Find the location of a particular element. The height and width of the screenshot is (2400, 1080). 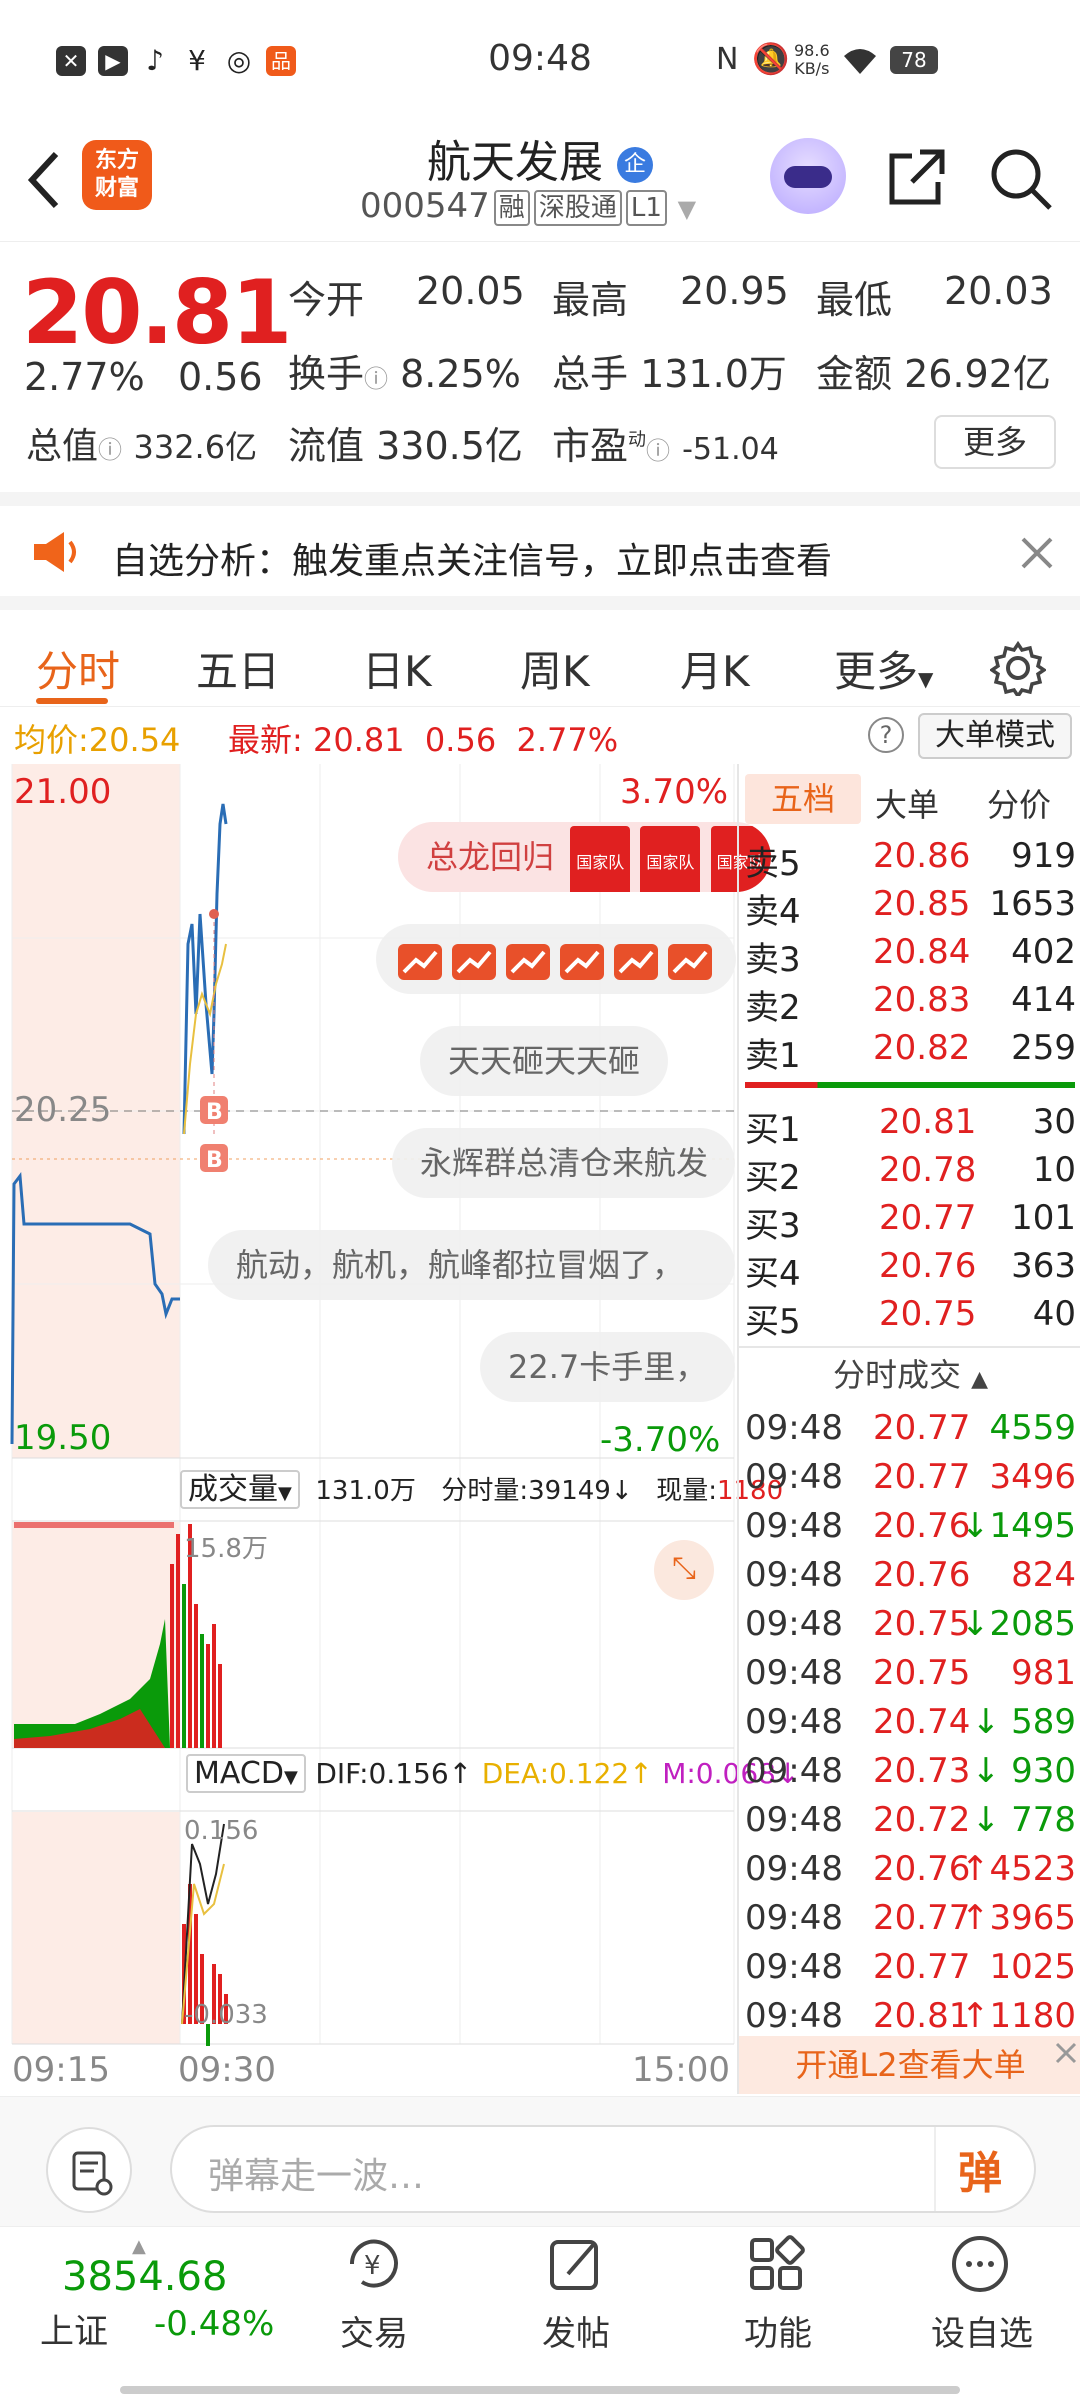

danmaku-item is located at coordinates (556, 959).